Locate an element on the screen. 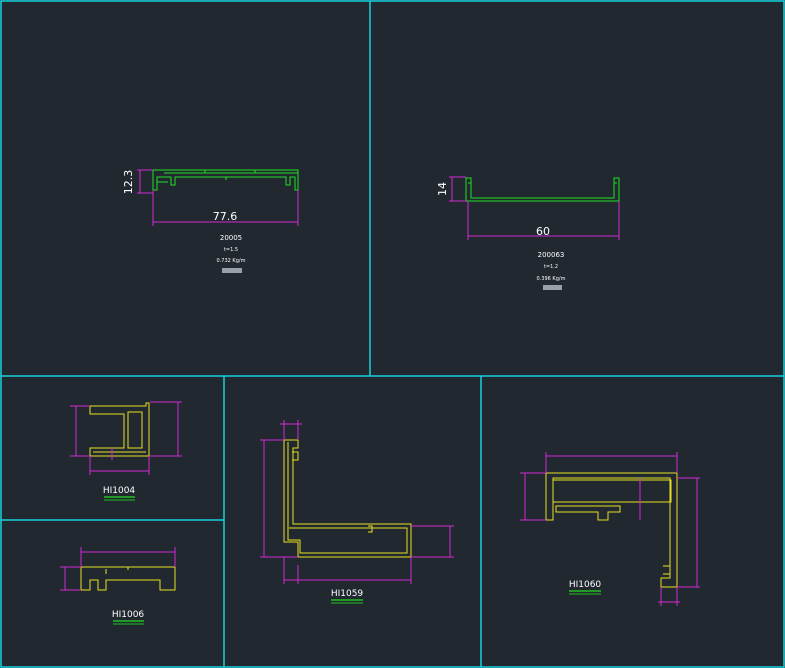 The image size is (785, 668). weight-200063: 0.396 Kg/m is located at coordinates (551, 279).